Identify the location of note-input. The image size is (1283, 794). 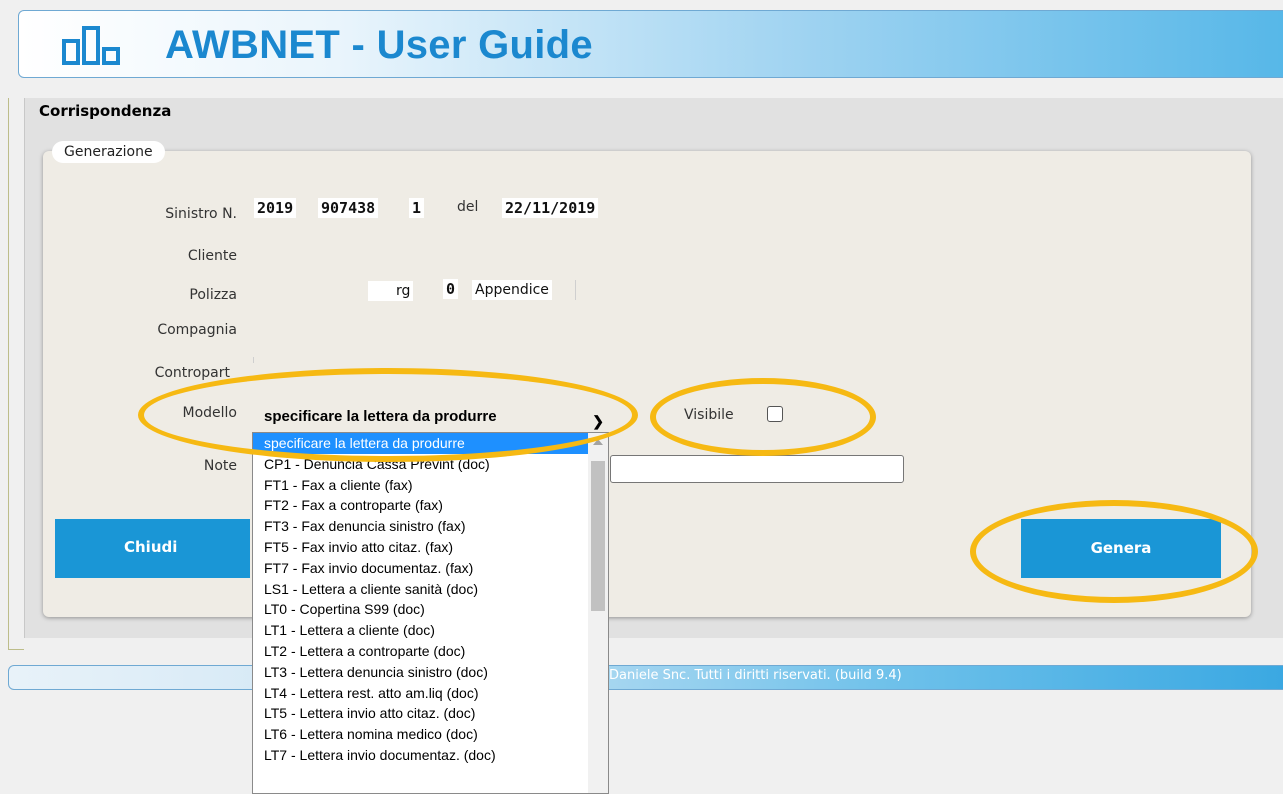
(757, 469).